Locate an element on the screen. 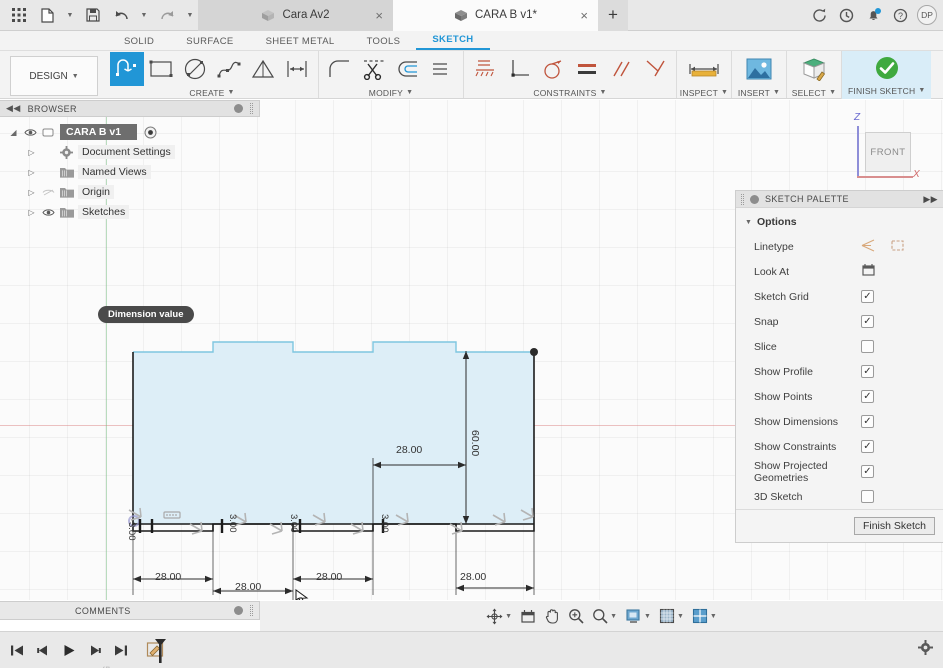 The height and width of the screenshot is (668, 943). palette-row-3d-sketch: 3D Sketch is located at coordinates (839, 496).